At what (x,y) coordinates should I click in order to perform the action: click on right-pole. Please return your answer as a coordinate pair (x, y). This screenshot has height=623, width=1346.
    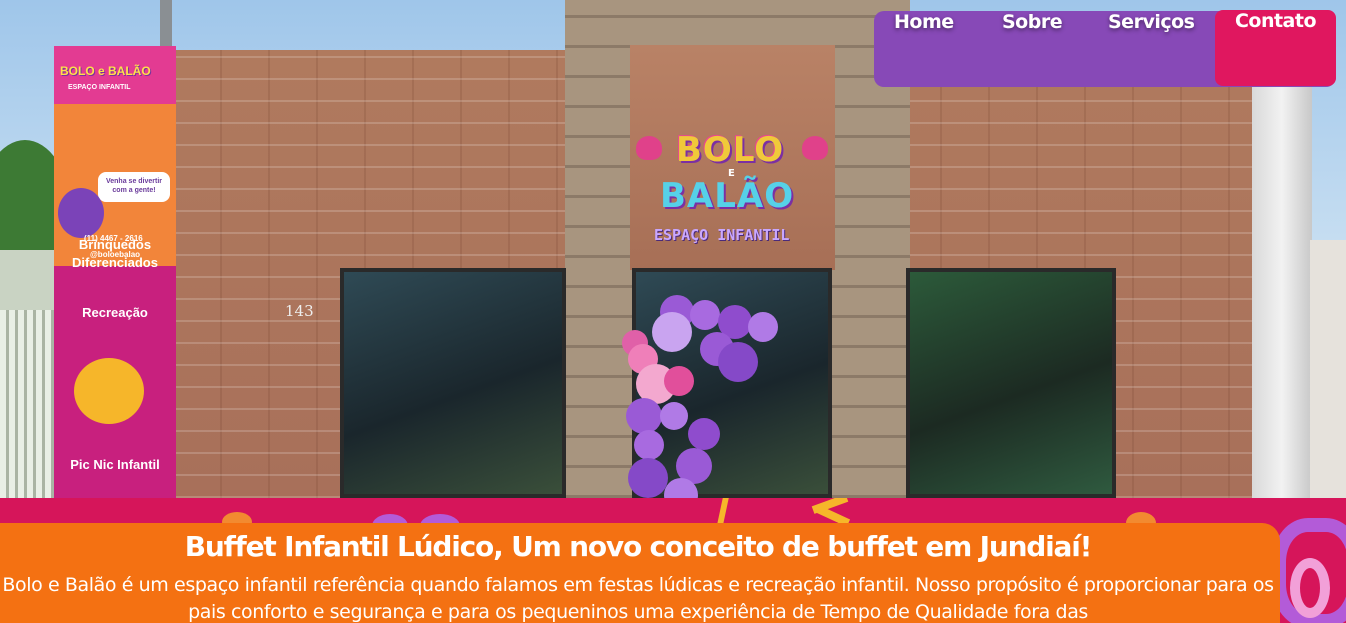
    Looking at the image, I should click on (1282, 289).